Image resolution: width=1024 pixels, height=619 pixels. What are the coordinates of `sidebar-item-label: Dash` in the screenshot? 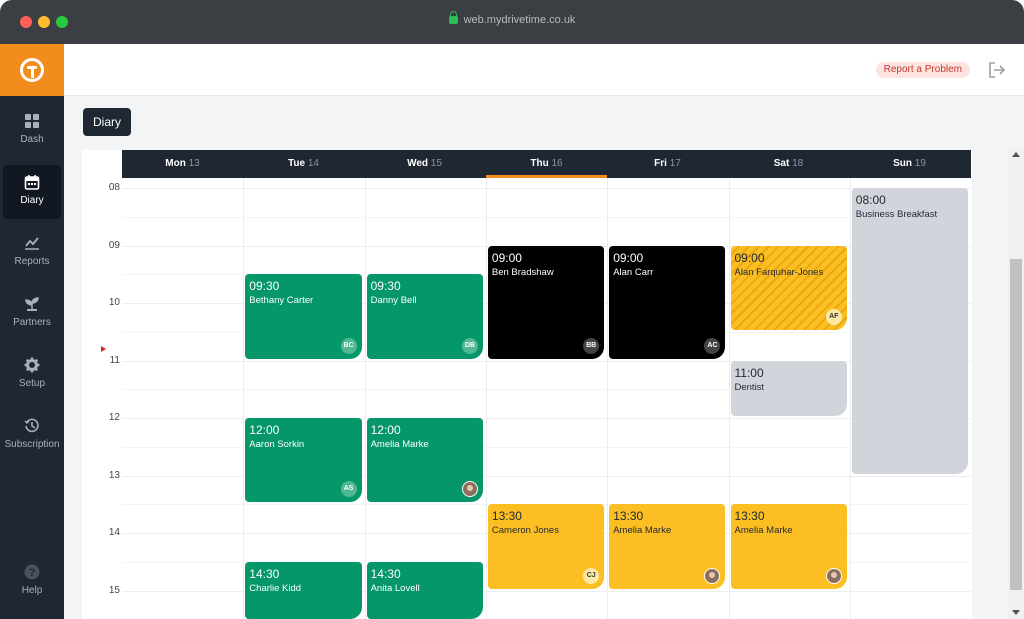 It's located at (32, 139).